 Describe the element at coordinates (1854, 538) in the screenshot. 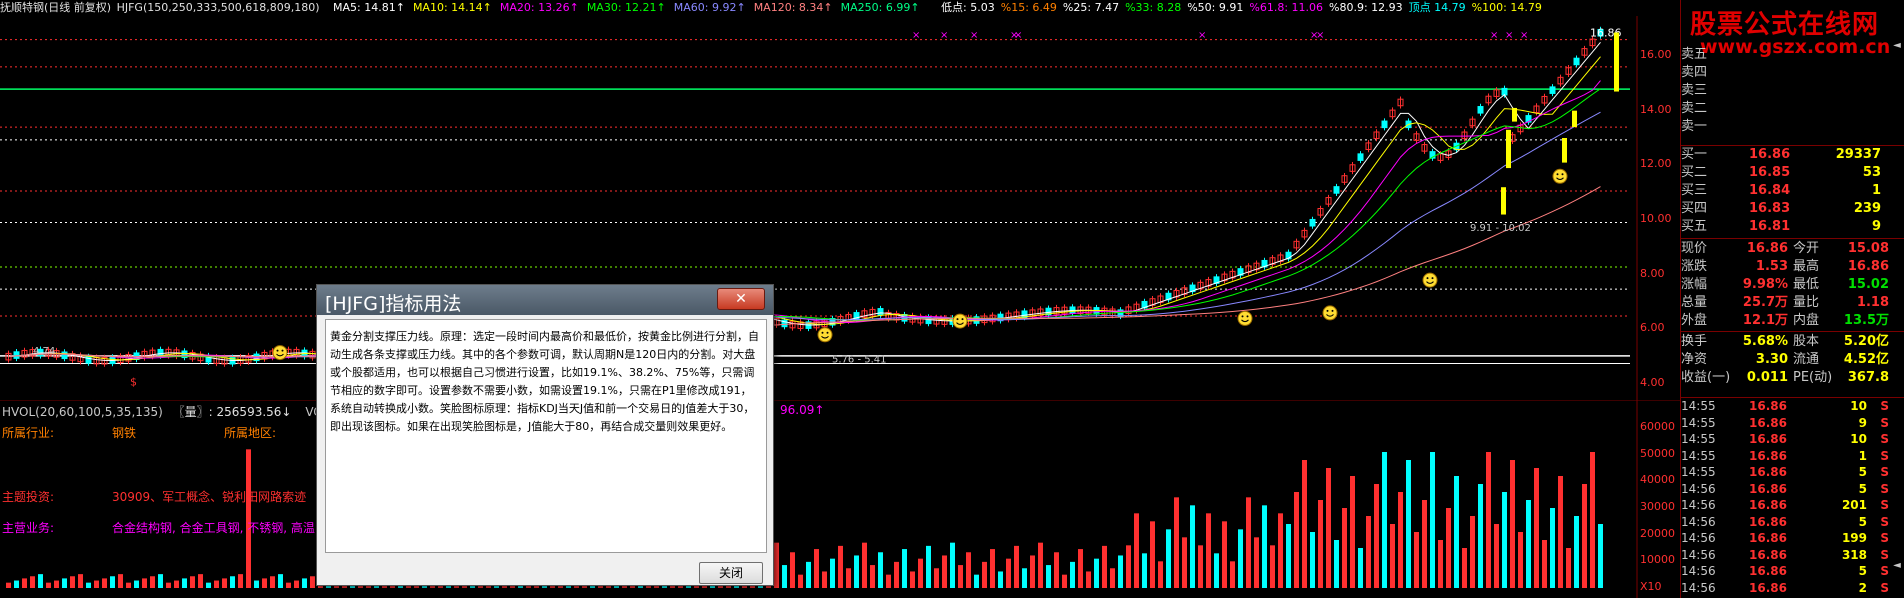

I see `tick-volume: 199` at that location.